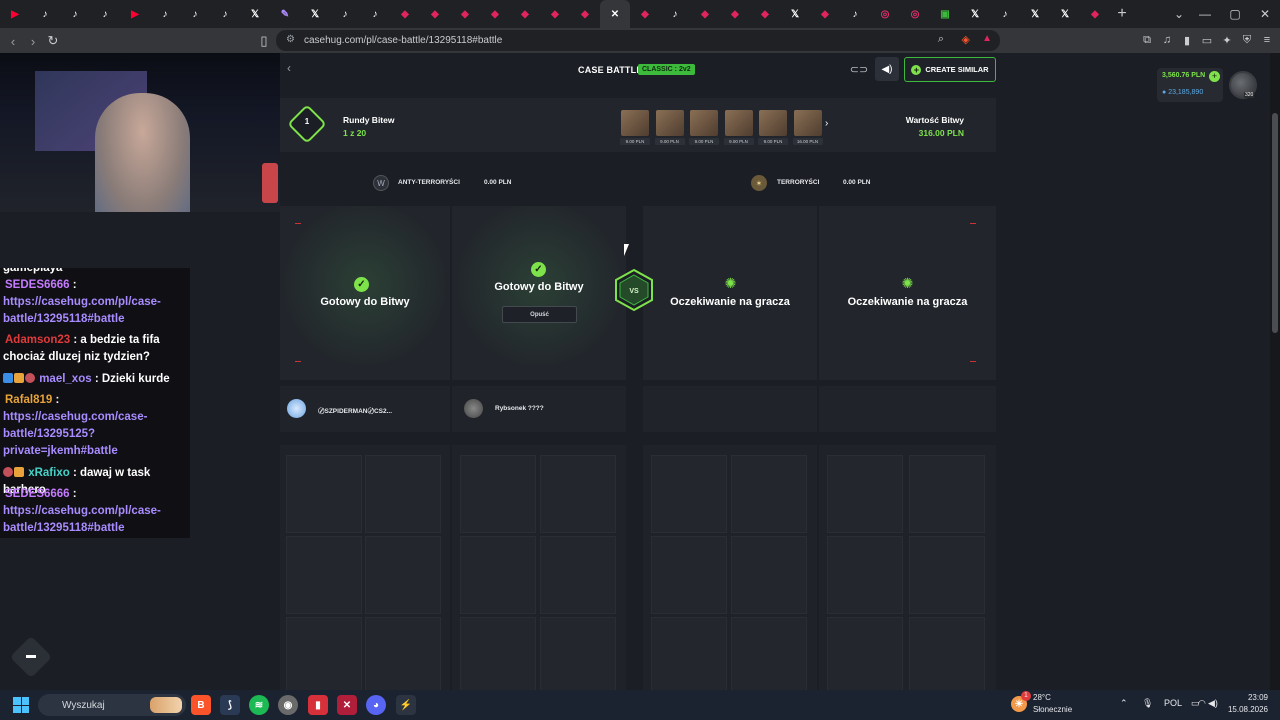 The height and width of the screenshot is (720, 1280). What do you see at coordinates (1247, 40) in the screenshot?
I see `vpn-icon: ⛨` at bounding box center [1247, 40].